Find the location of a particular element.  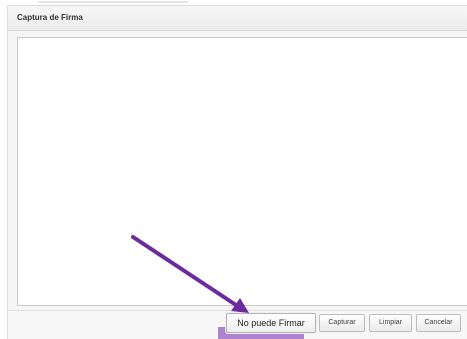

dialog-header: Captura de Firma is located at coordinates (237, 18).